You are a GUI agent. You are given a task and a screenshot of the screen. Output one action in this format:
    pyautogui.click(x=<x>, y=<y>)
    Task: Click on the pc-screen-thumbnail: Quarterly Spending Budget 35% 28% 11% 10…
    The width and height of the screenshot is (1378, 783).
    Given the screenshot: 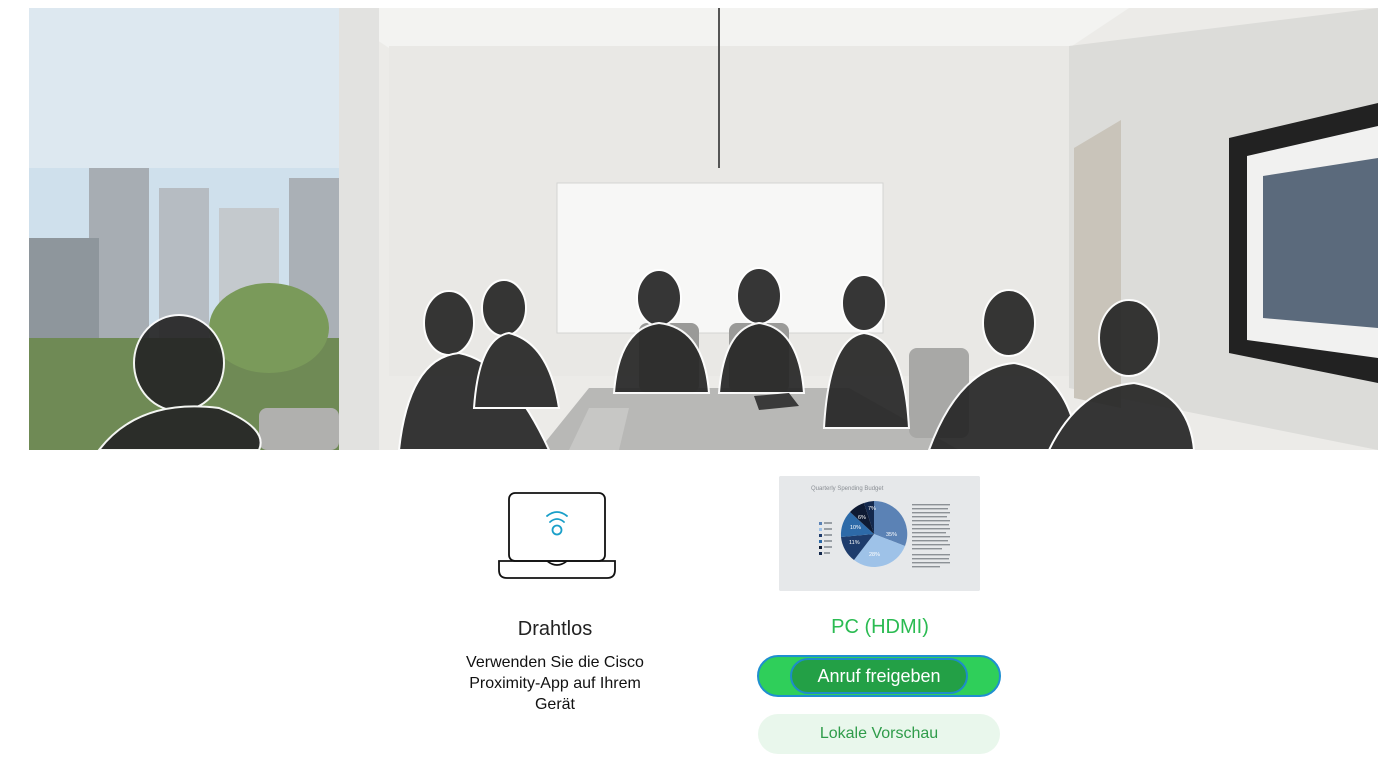 What is the action you would take?
    pyautogui.click(x=879, y=533)
    